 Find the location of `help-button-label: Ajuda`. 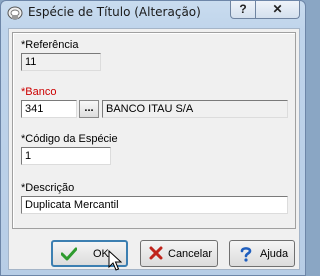

help-button-label: Ajuda is located at coordinates (274, 254).